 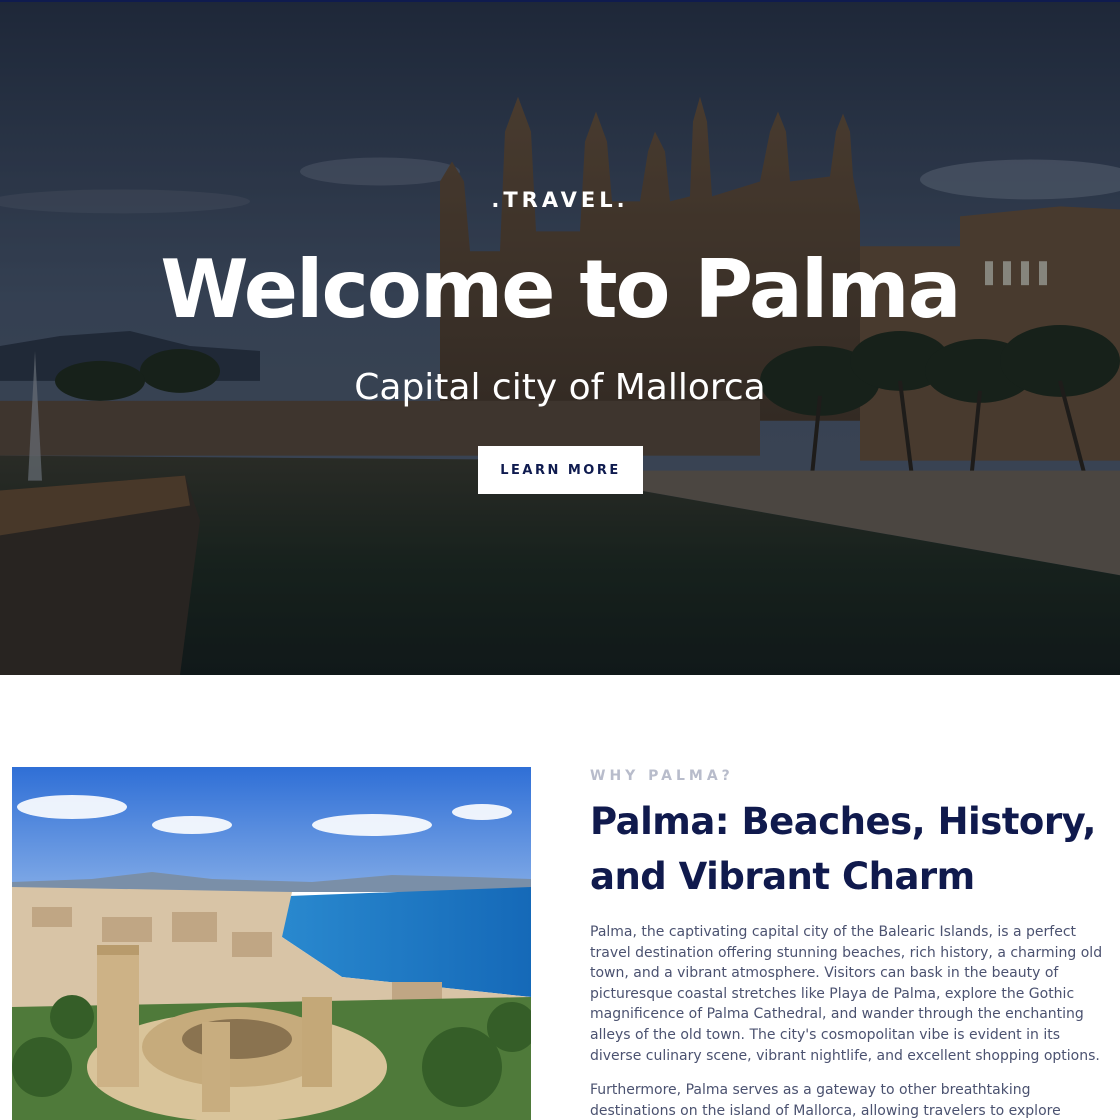 I want to click on hero-subtitle: Capital city of Mallorca, so click(x=560, y=387).